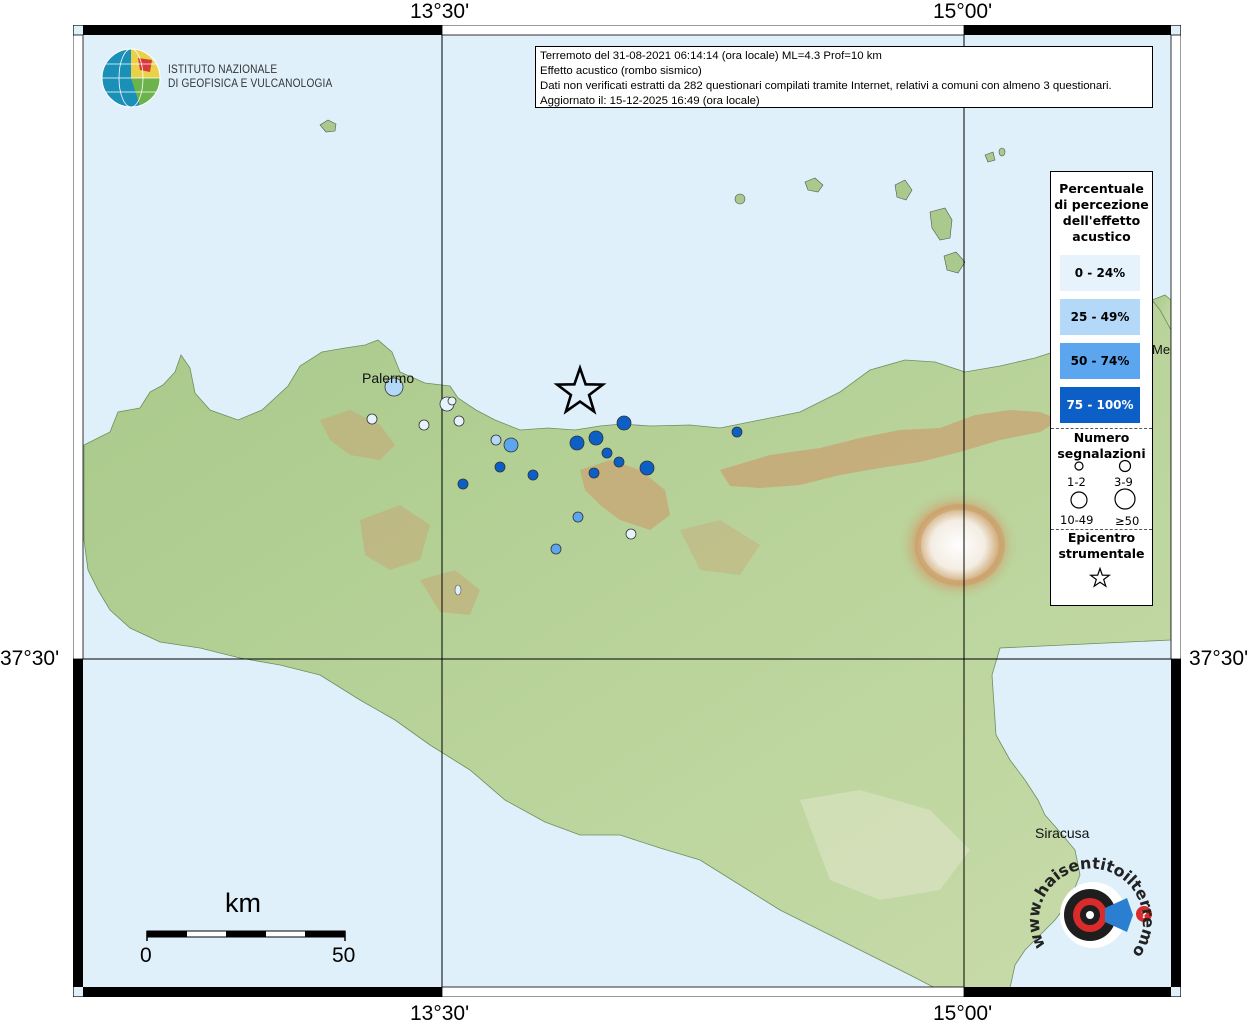 The image size is (1254, 1026). I want to click on place-label-messina: Messi, so click(1161, 349).